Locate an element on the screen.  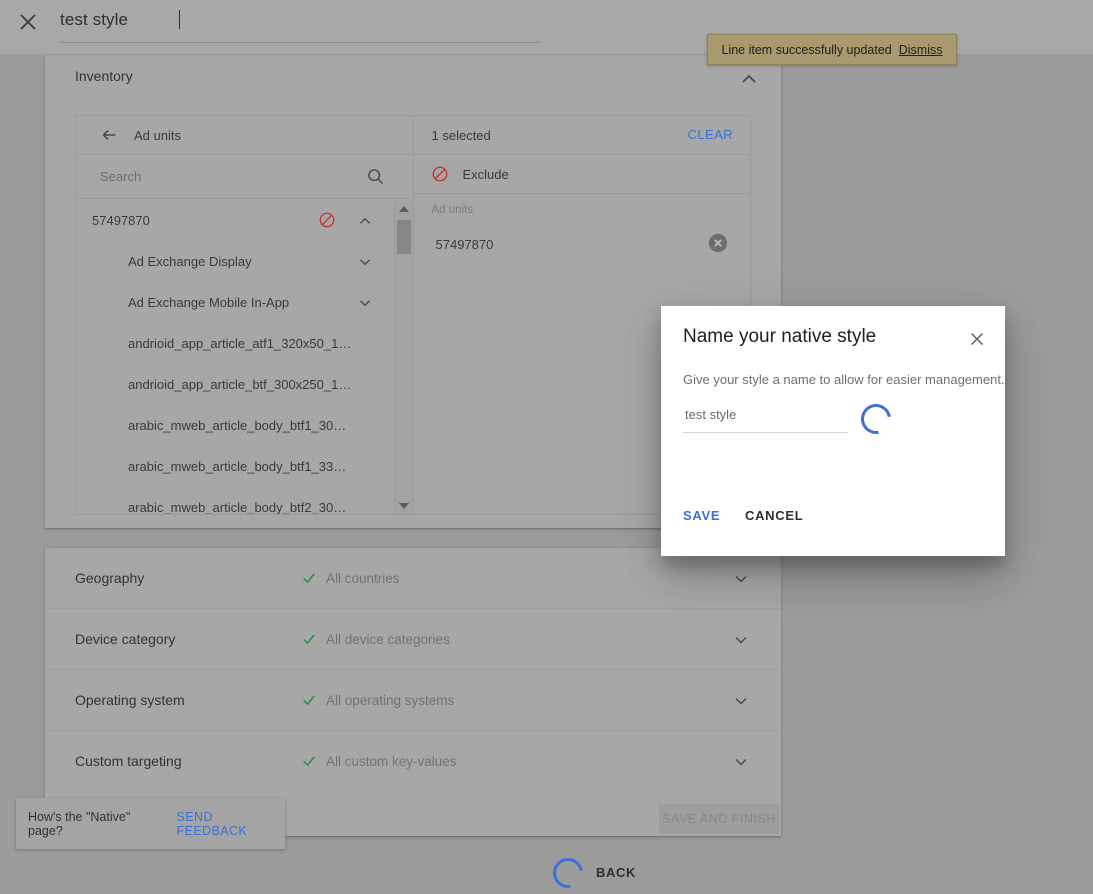
targeting-row-value: All device categories is located at coordinates (388, 639).